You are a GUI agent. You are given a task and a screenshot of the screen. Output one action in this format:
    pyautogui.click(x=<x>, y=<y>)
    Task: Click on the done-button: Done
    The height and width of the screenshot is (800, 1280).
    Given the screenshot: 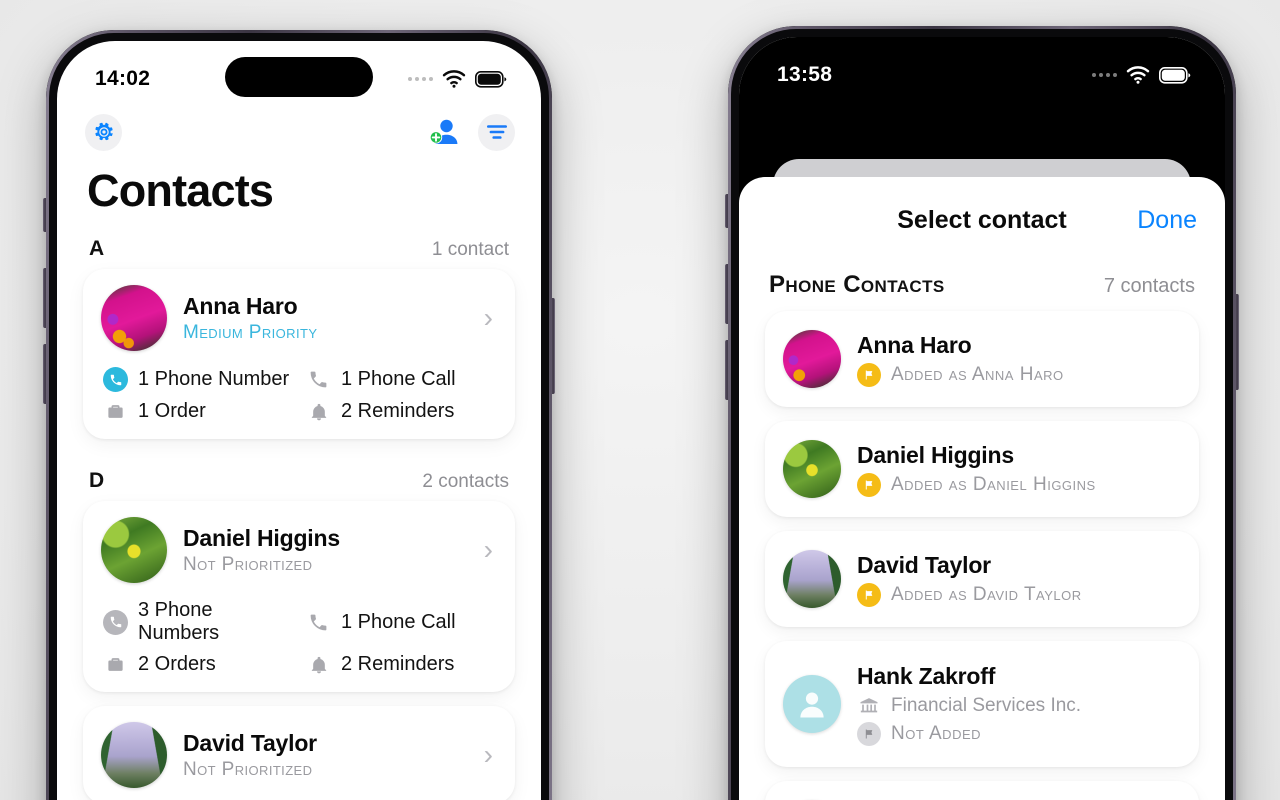 What is the action you would take?
    pyautogui.click(x=1167, y=220)
    